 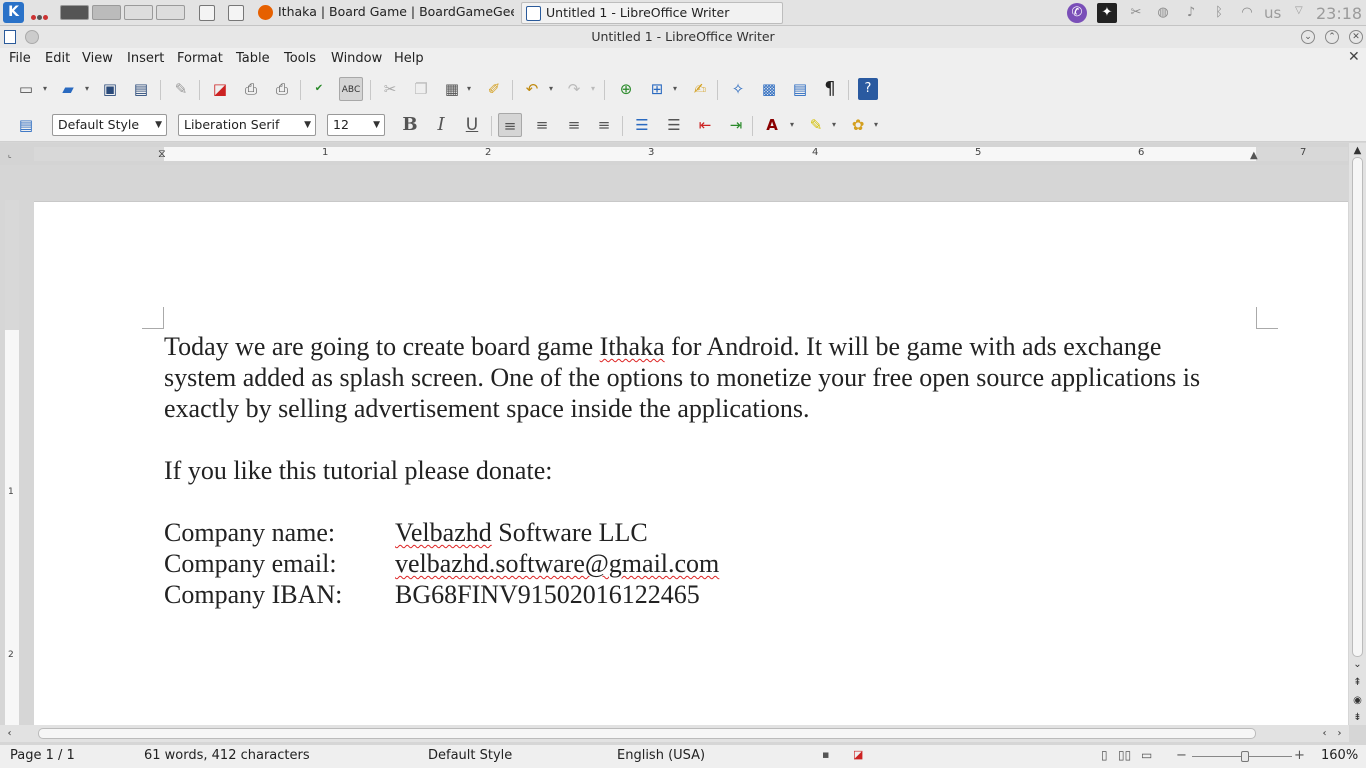 I want to click on scroll-up-icon: ▲, so click(x=1357, y=150).